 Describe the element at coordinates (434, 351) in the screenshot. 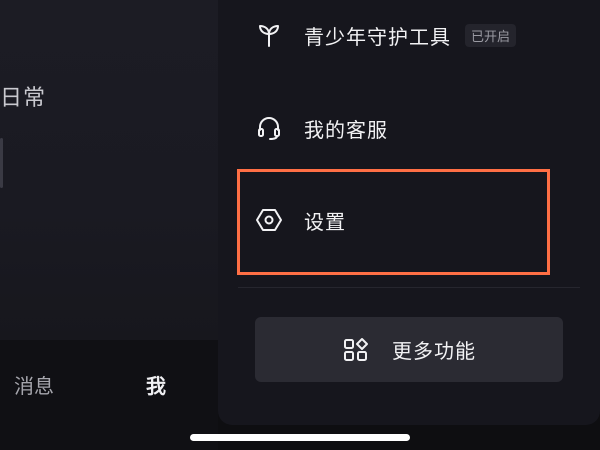

I see `more-features-label: 更多功能` at that location.